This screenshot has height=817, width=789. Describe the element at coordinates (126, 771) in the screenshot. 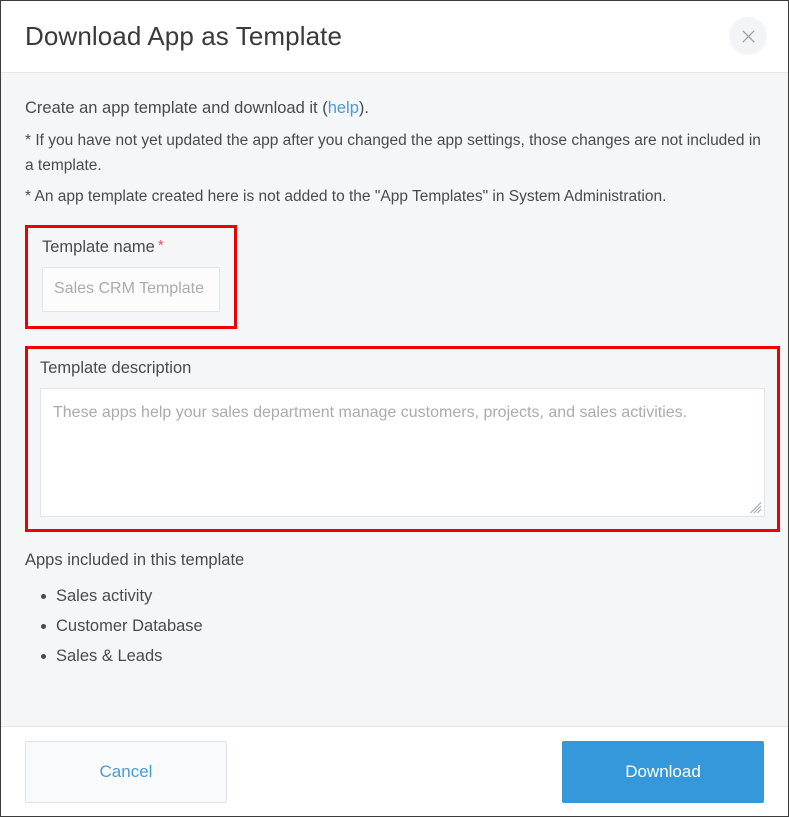

I see `cancel-button: Cancel` at that location.